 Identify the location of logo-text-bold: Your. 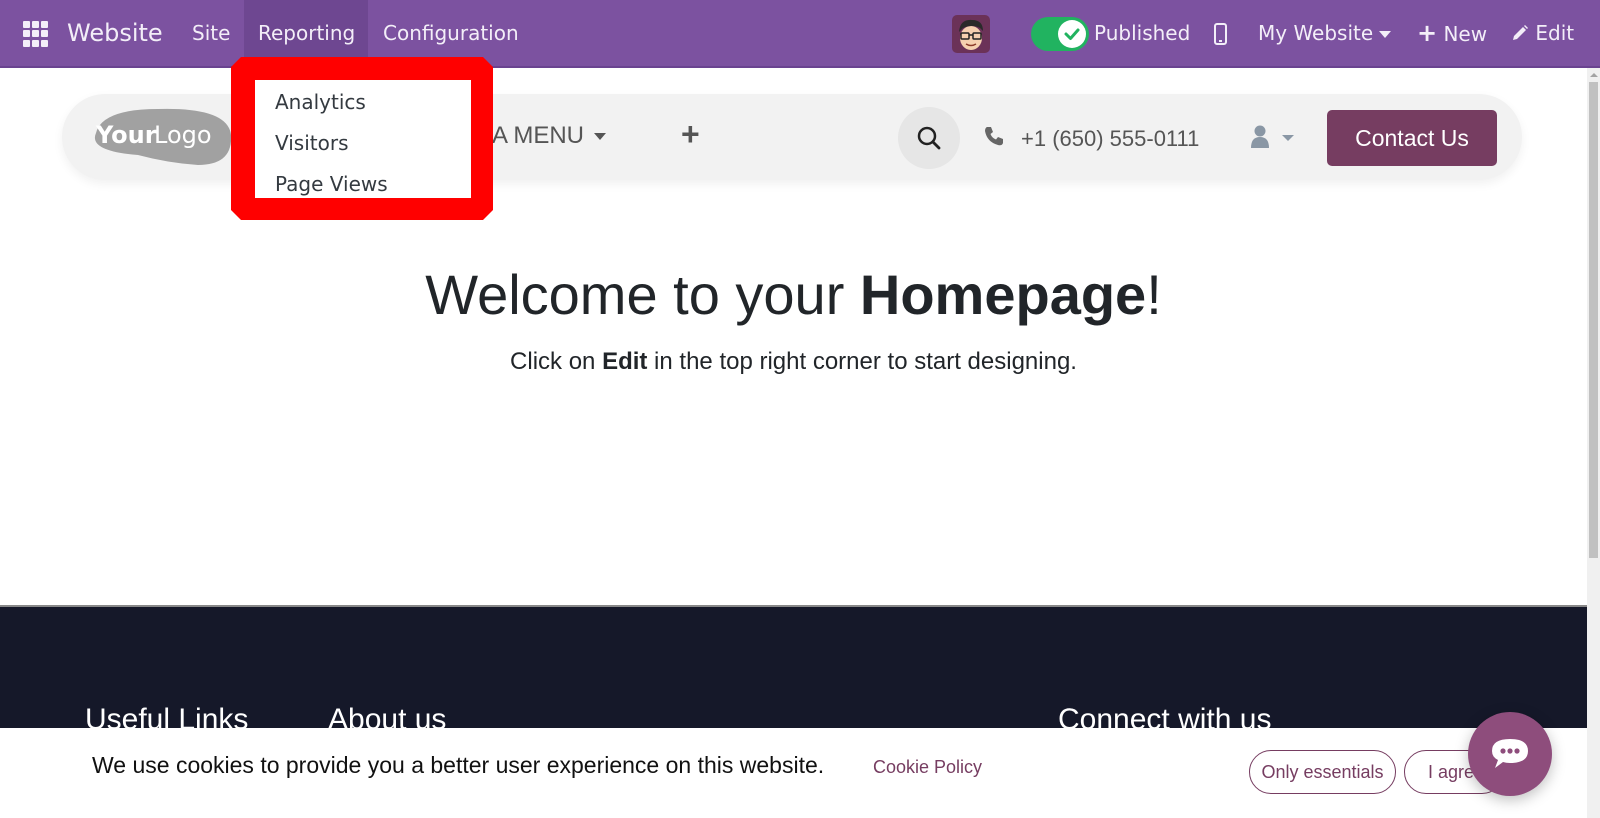
(126, 135).